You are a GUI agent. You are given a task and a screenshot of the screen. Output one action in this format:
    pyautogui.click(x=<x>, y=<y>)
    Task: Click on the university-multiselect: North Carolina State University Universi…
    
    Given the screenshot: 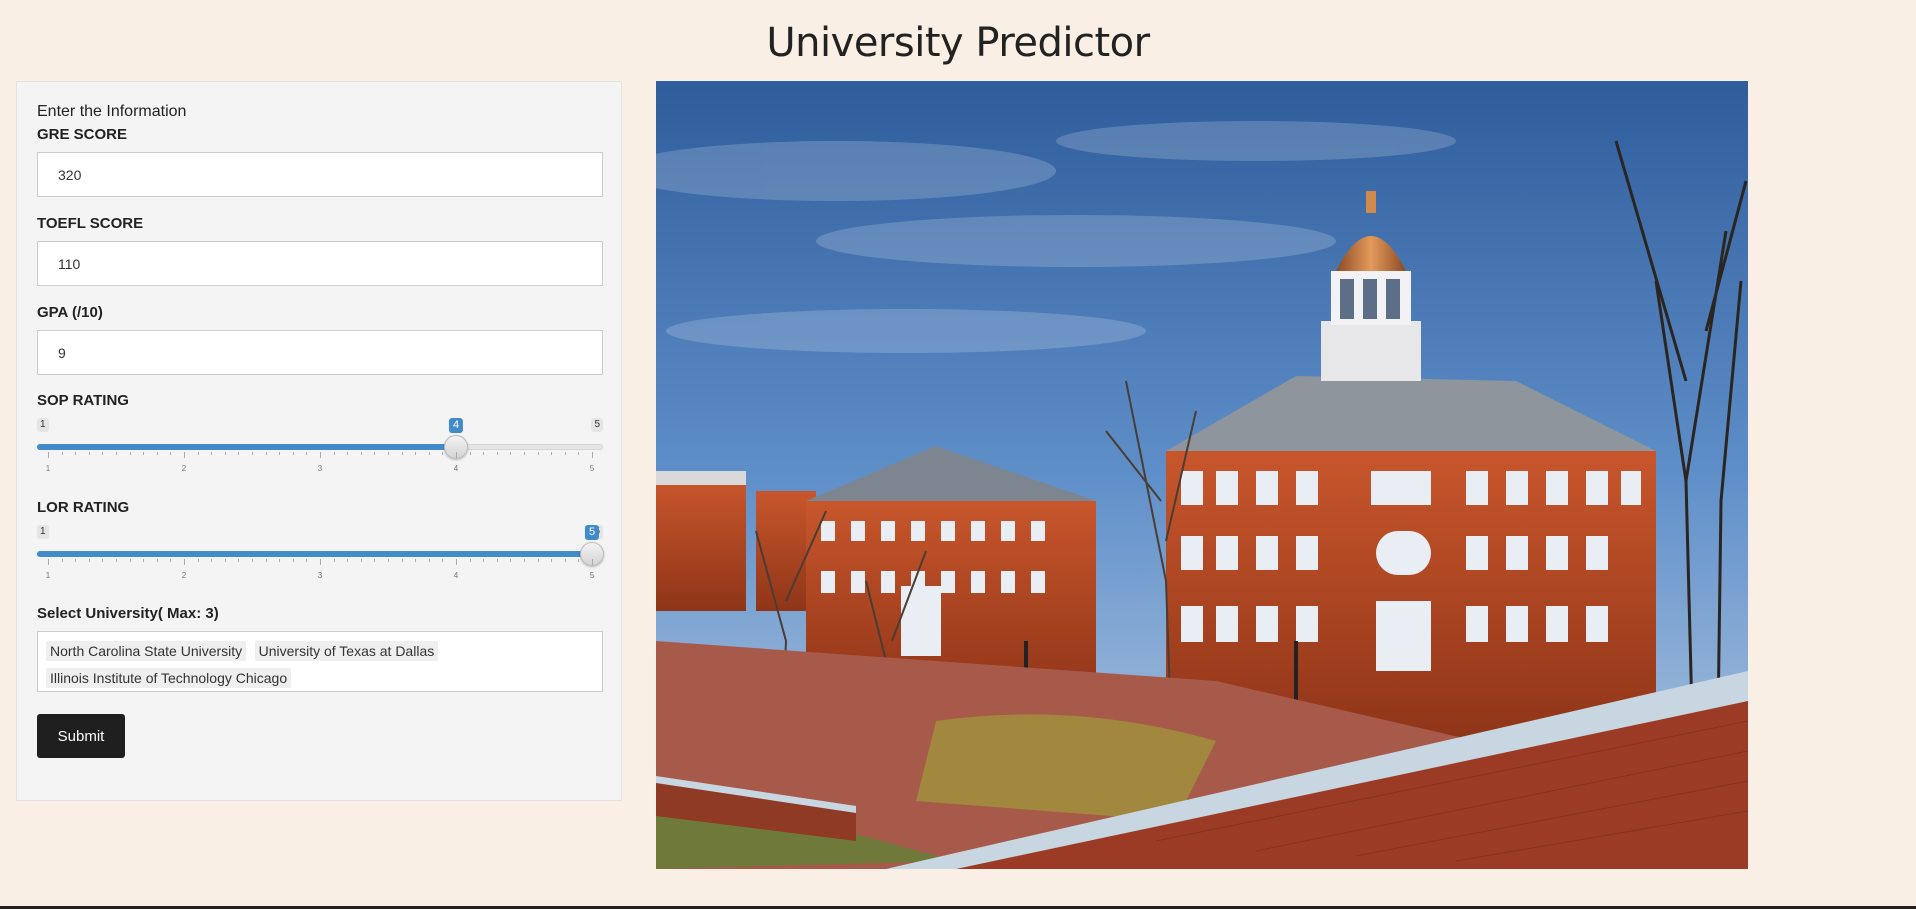 What is the action you would take?
    pyautogui.click(x=320, y=661)
    